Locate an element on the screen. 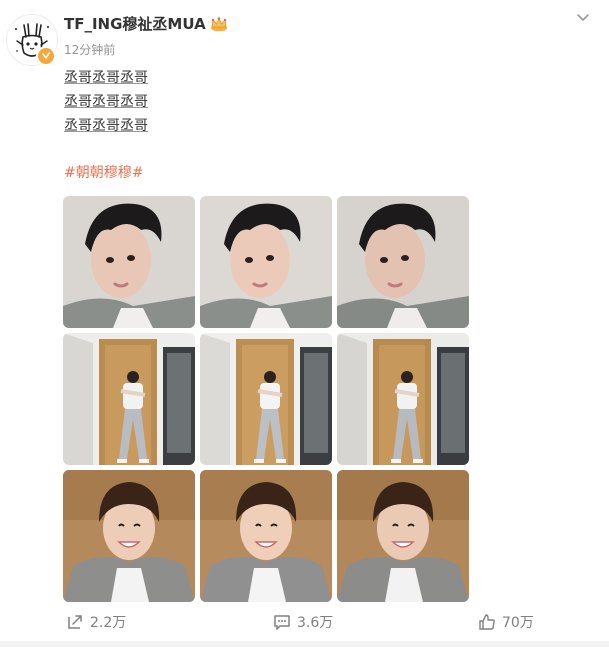 The width and height of the screenshot is (609, 647). more-options-button is located at coordinates (583, 18).